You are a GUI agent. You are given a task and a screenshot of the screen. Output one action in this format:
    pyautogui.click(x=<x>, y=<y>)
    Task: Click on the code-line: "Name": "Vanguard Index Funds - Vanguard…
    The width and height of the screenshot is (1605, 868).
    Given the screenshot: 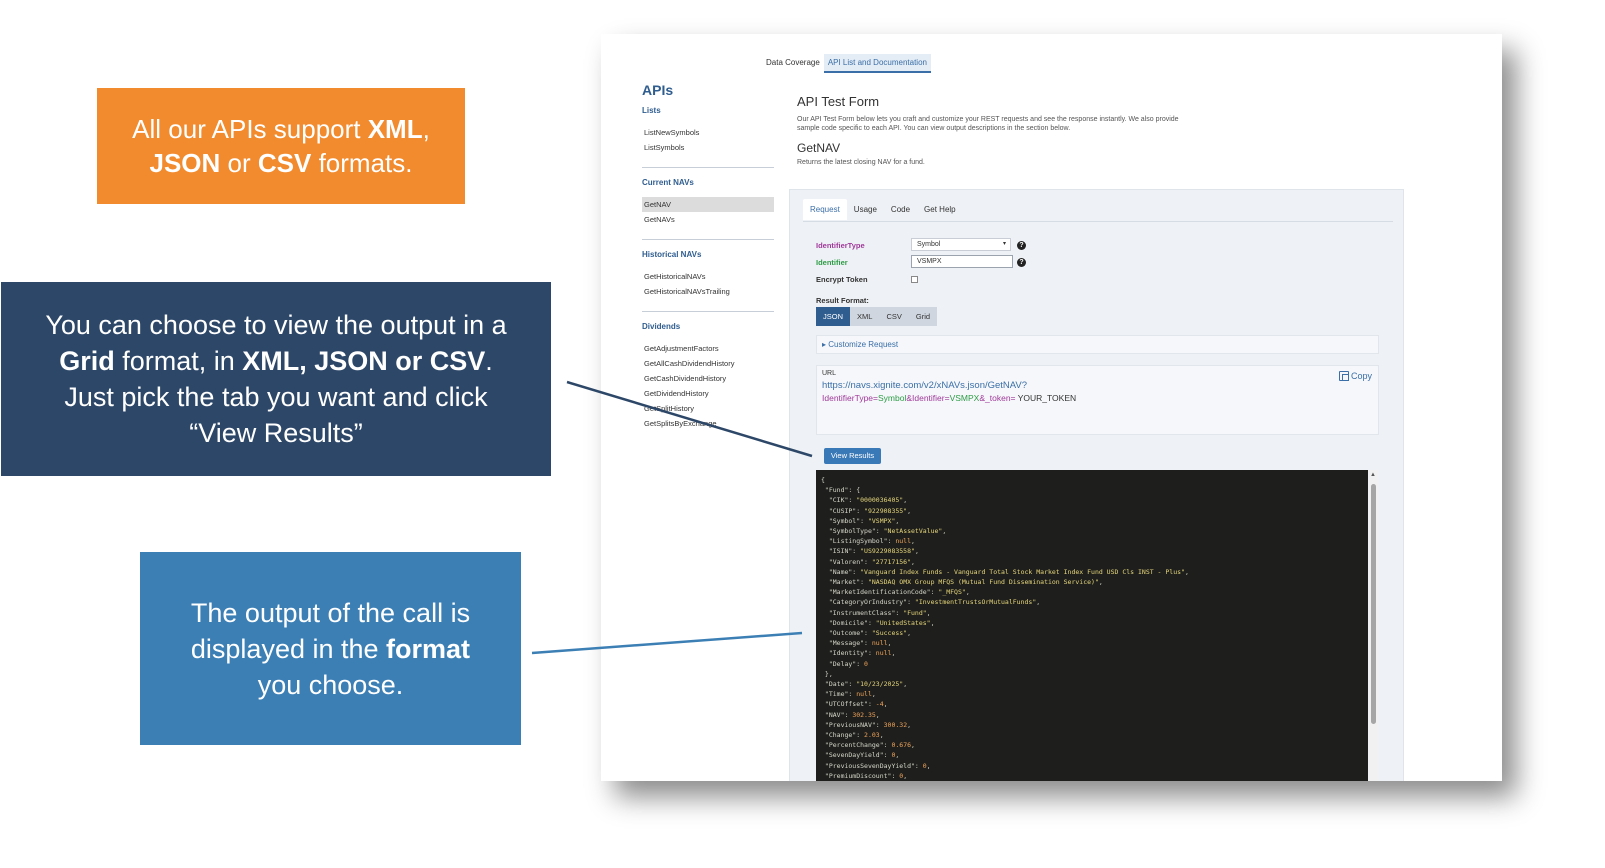 What is the action you would take?
    pyautogui.click(x=1005, y=571)
    